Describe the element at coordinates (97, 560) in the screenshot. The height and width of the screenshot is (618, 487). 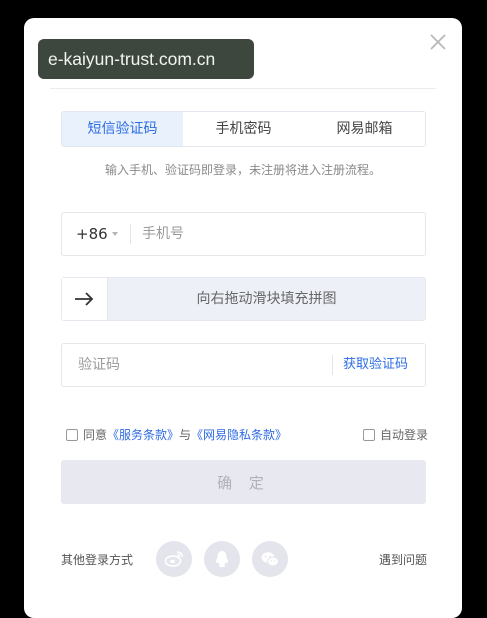
I see `other-login-label: 其他登录方式` at that location.